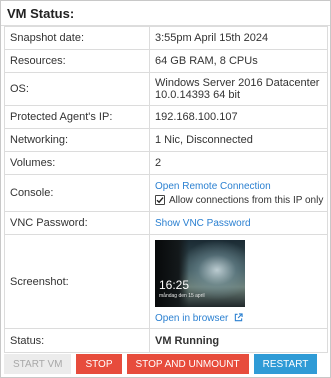 This screenshot has width=331, height=378. What do you see at coordinates (285, 364) in the screenshot?
I see `restart-button: RESTART` at bounding box center [285, 364].